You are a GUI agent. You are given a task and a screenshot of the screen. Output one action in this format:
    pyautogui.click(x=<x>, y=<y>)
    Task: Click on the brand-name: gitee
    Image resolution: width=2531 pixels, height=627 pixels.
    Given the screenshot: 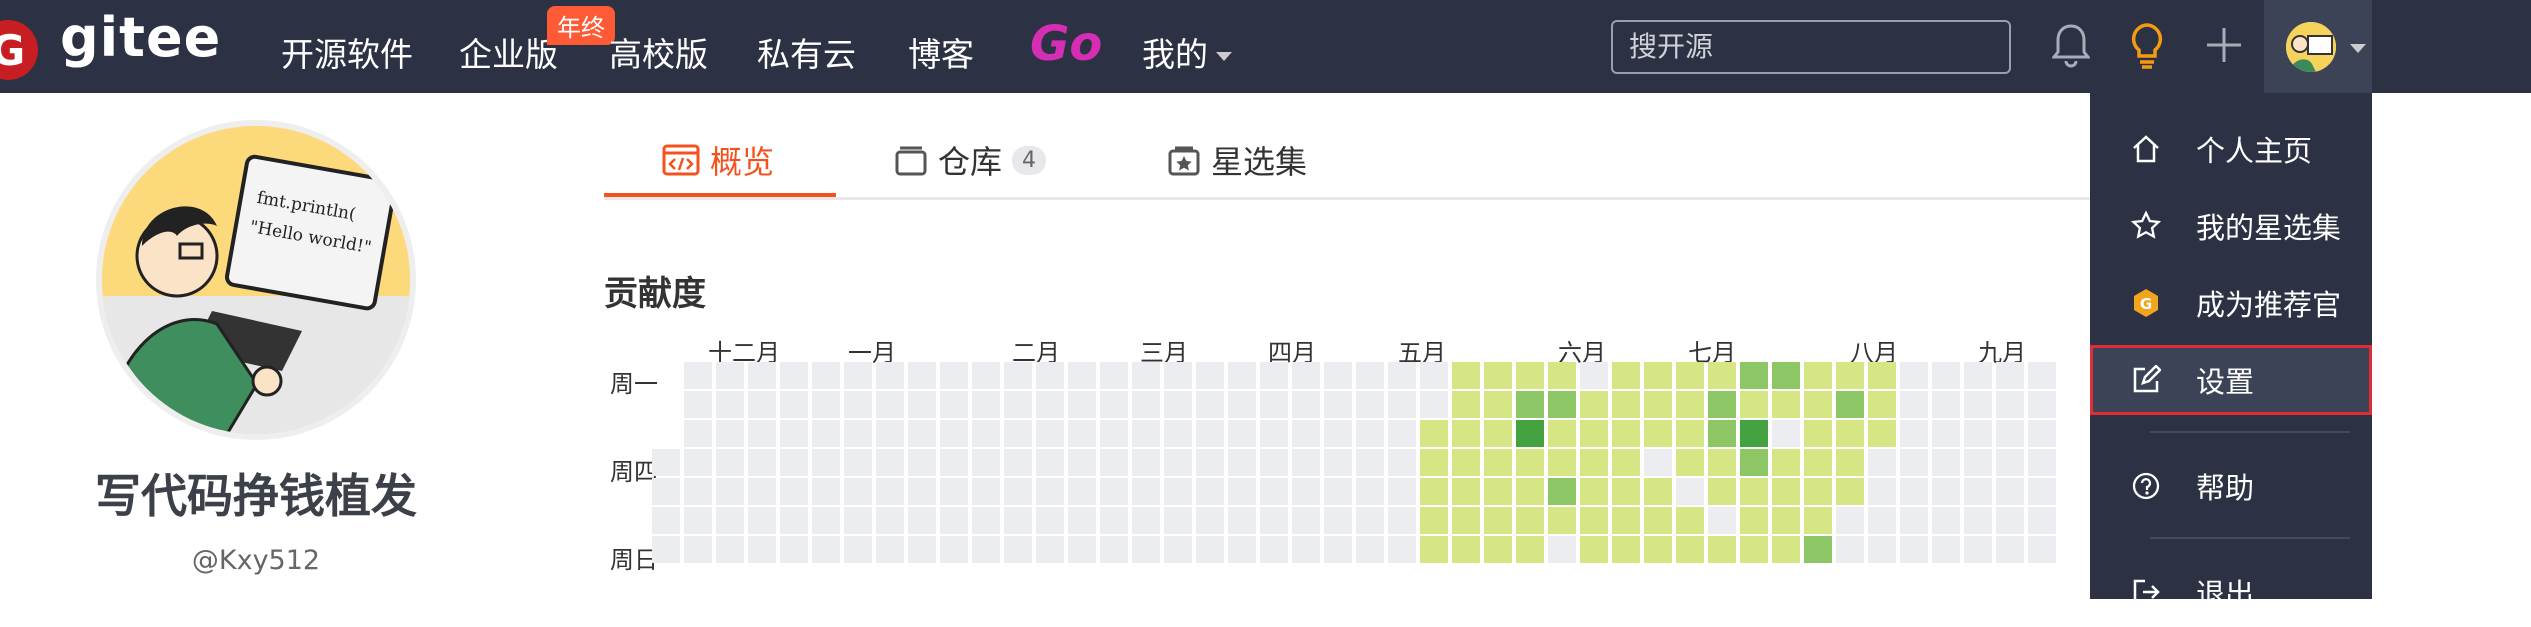 What is the action you would take?
    pyautogui.click(x=140, y=37)
    